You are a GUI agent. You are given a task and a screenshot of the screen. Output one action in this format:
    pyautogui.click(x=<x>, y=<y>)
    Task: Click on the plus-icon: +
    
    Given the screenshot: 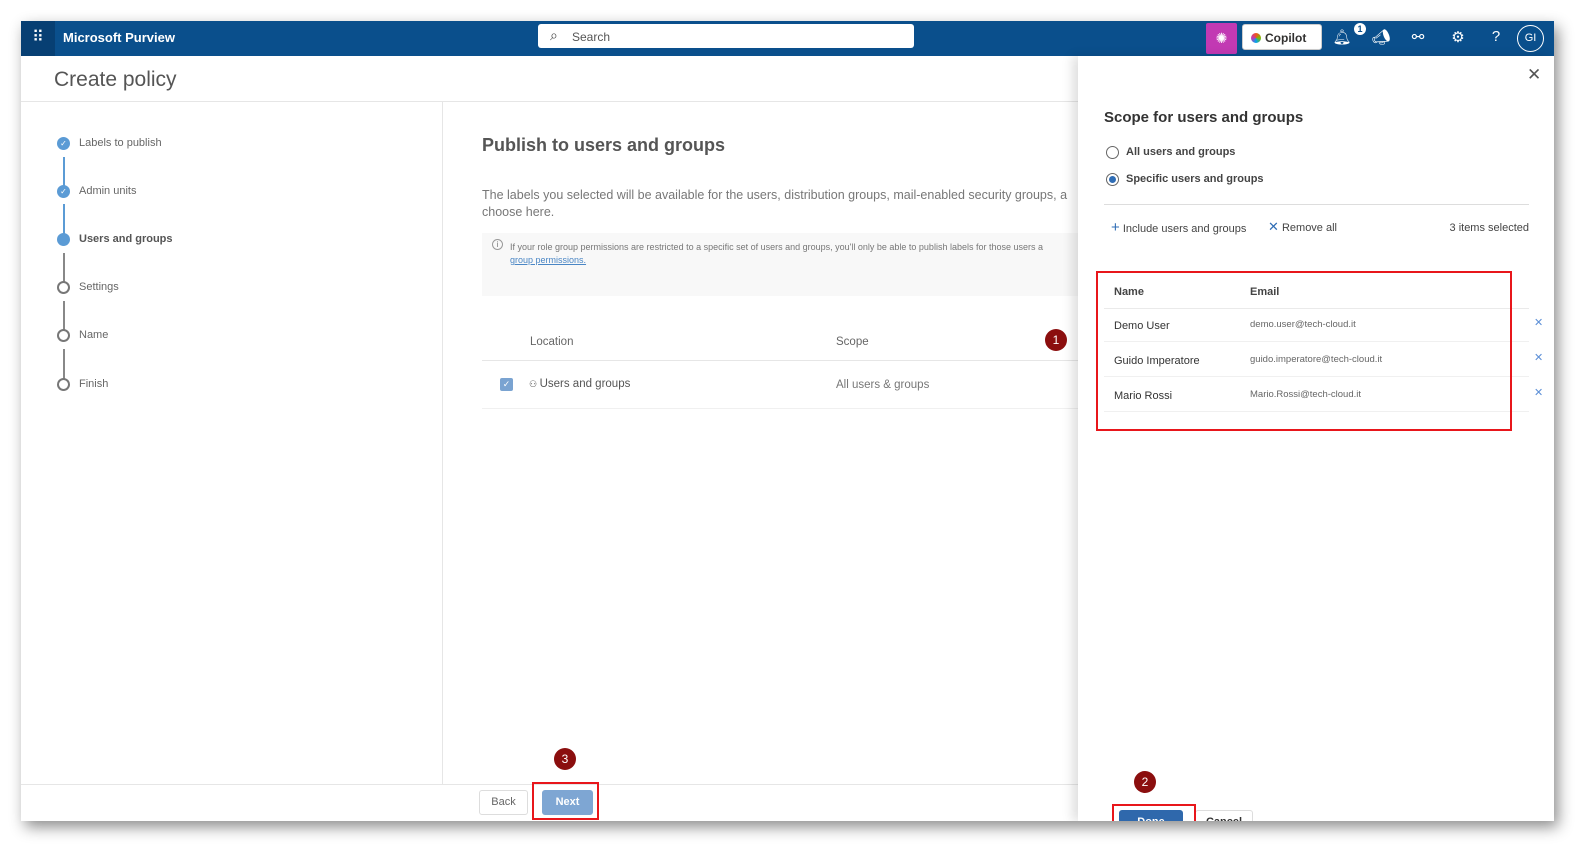 What is the action you would take?
    pyautogui.click(x=1115, y=227)
    